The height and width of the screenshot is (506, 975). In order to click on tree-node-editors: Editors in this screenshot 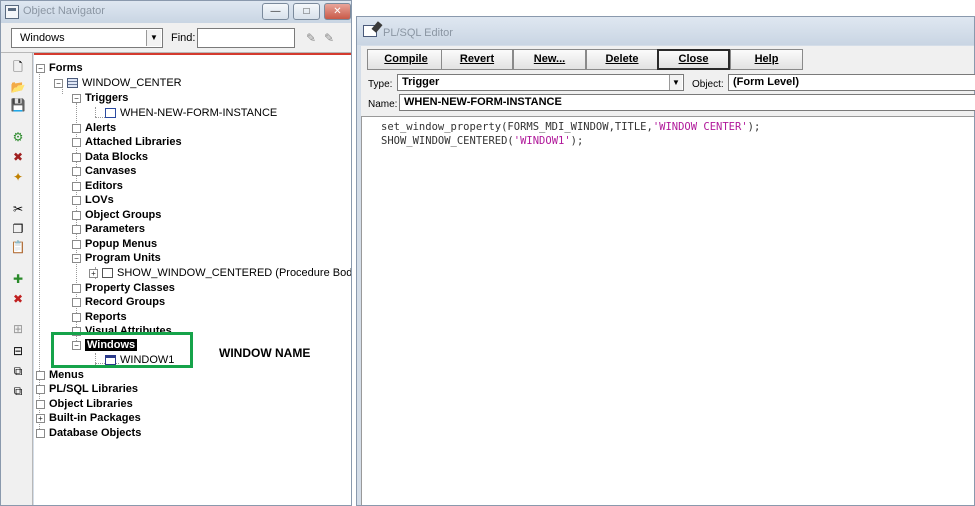, I will do `click(97, 186)`.